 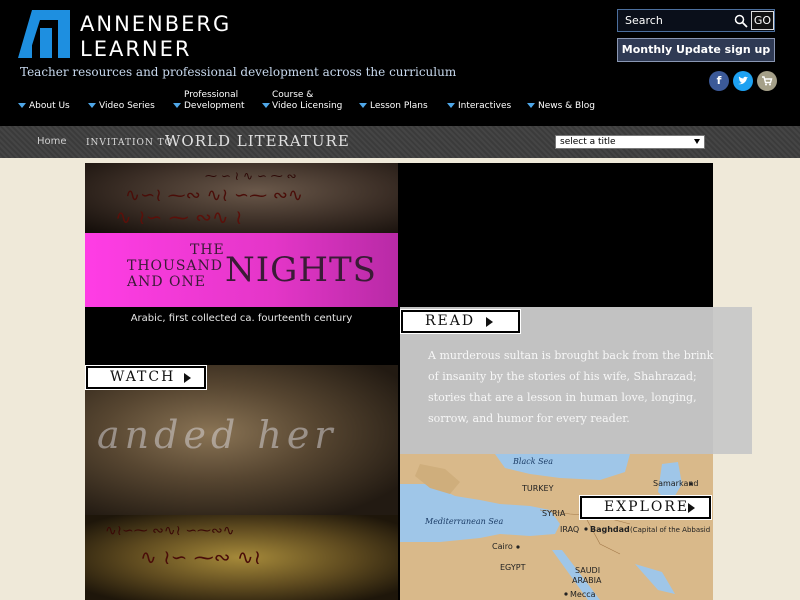 I want to click on map-label-saudi: SAUDI, so click(x=588, y=570).